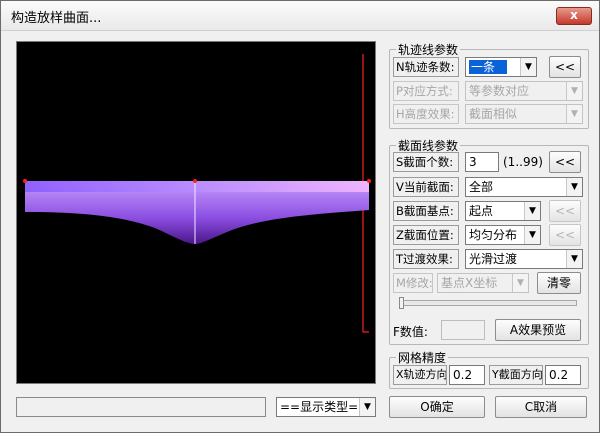 The width and height of the screenshot is (600, 433). Describe the element at coordinates (300, 16) in the screenshot. I see `title-bar: 构造放样曲面... x` at that location.